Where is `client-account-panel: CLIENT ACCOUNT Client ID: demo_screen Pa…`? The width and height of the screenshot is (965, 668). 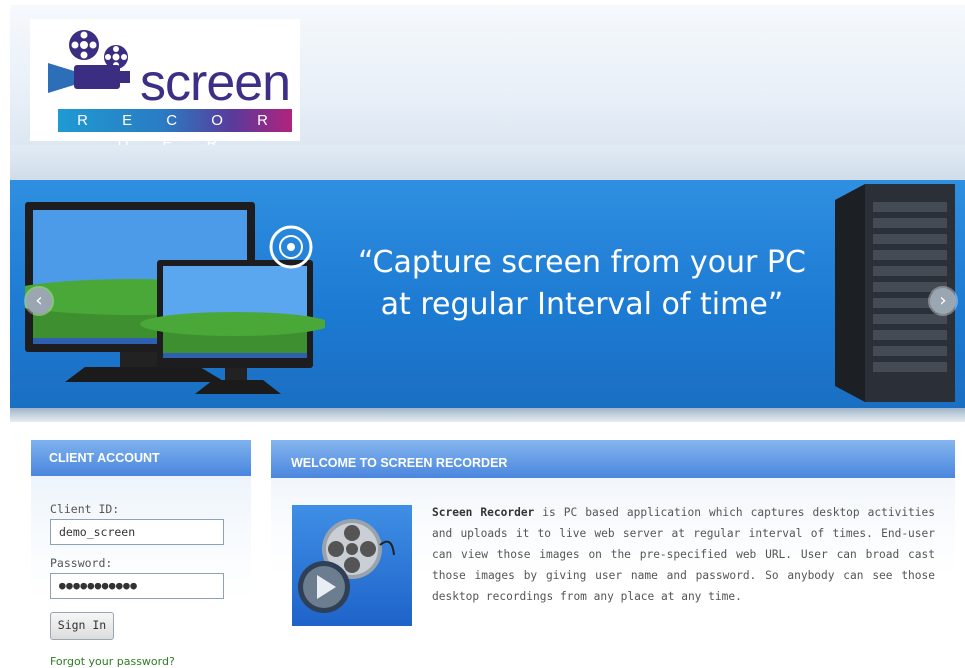 client-account-panel: CLIENT ACCOUNT Client ID: demo_screen Pa… is located at coordinates (141, 554).